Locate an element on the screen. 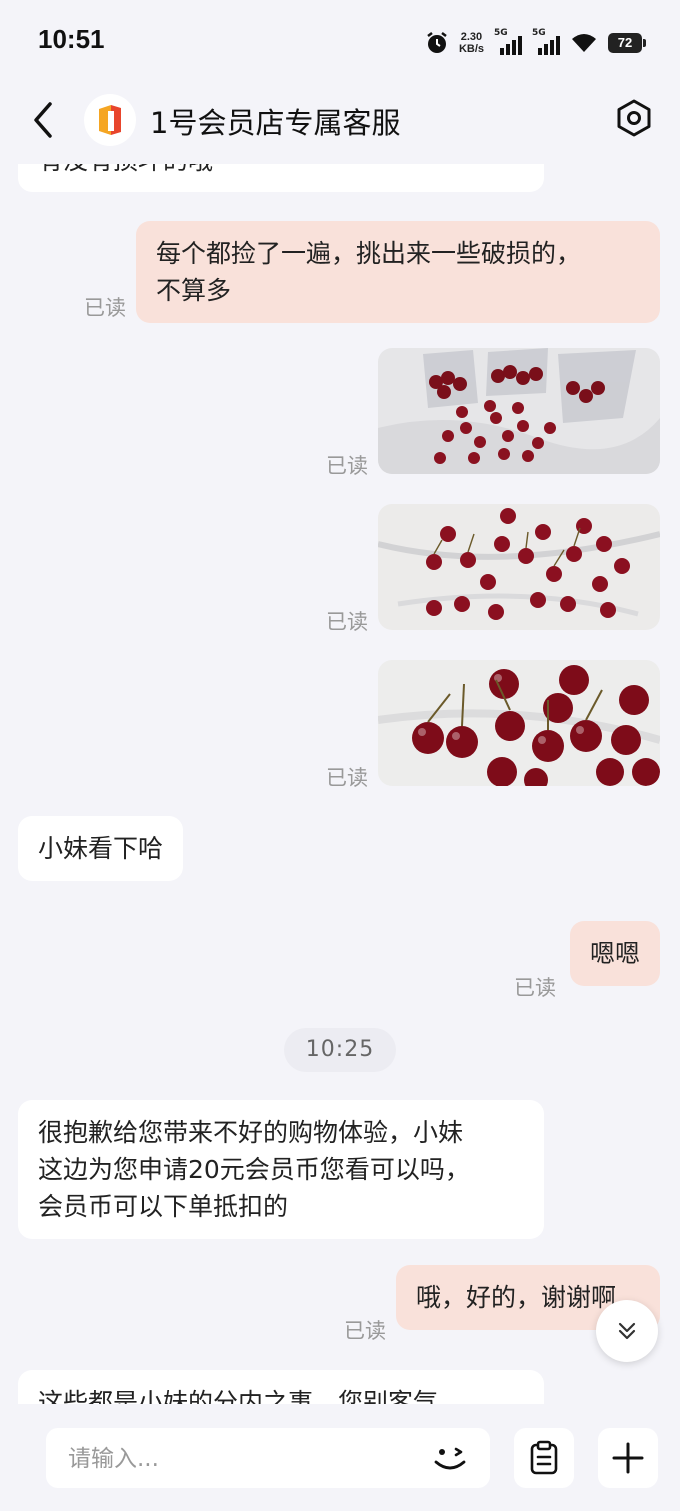  input-bar is located at coordinates (340, 1457).